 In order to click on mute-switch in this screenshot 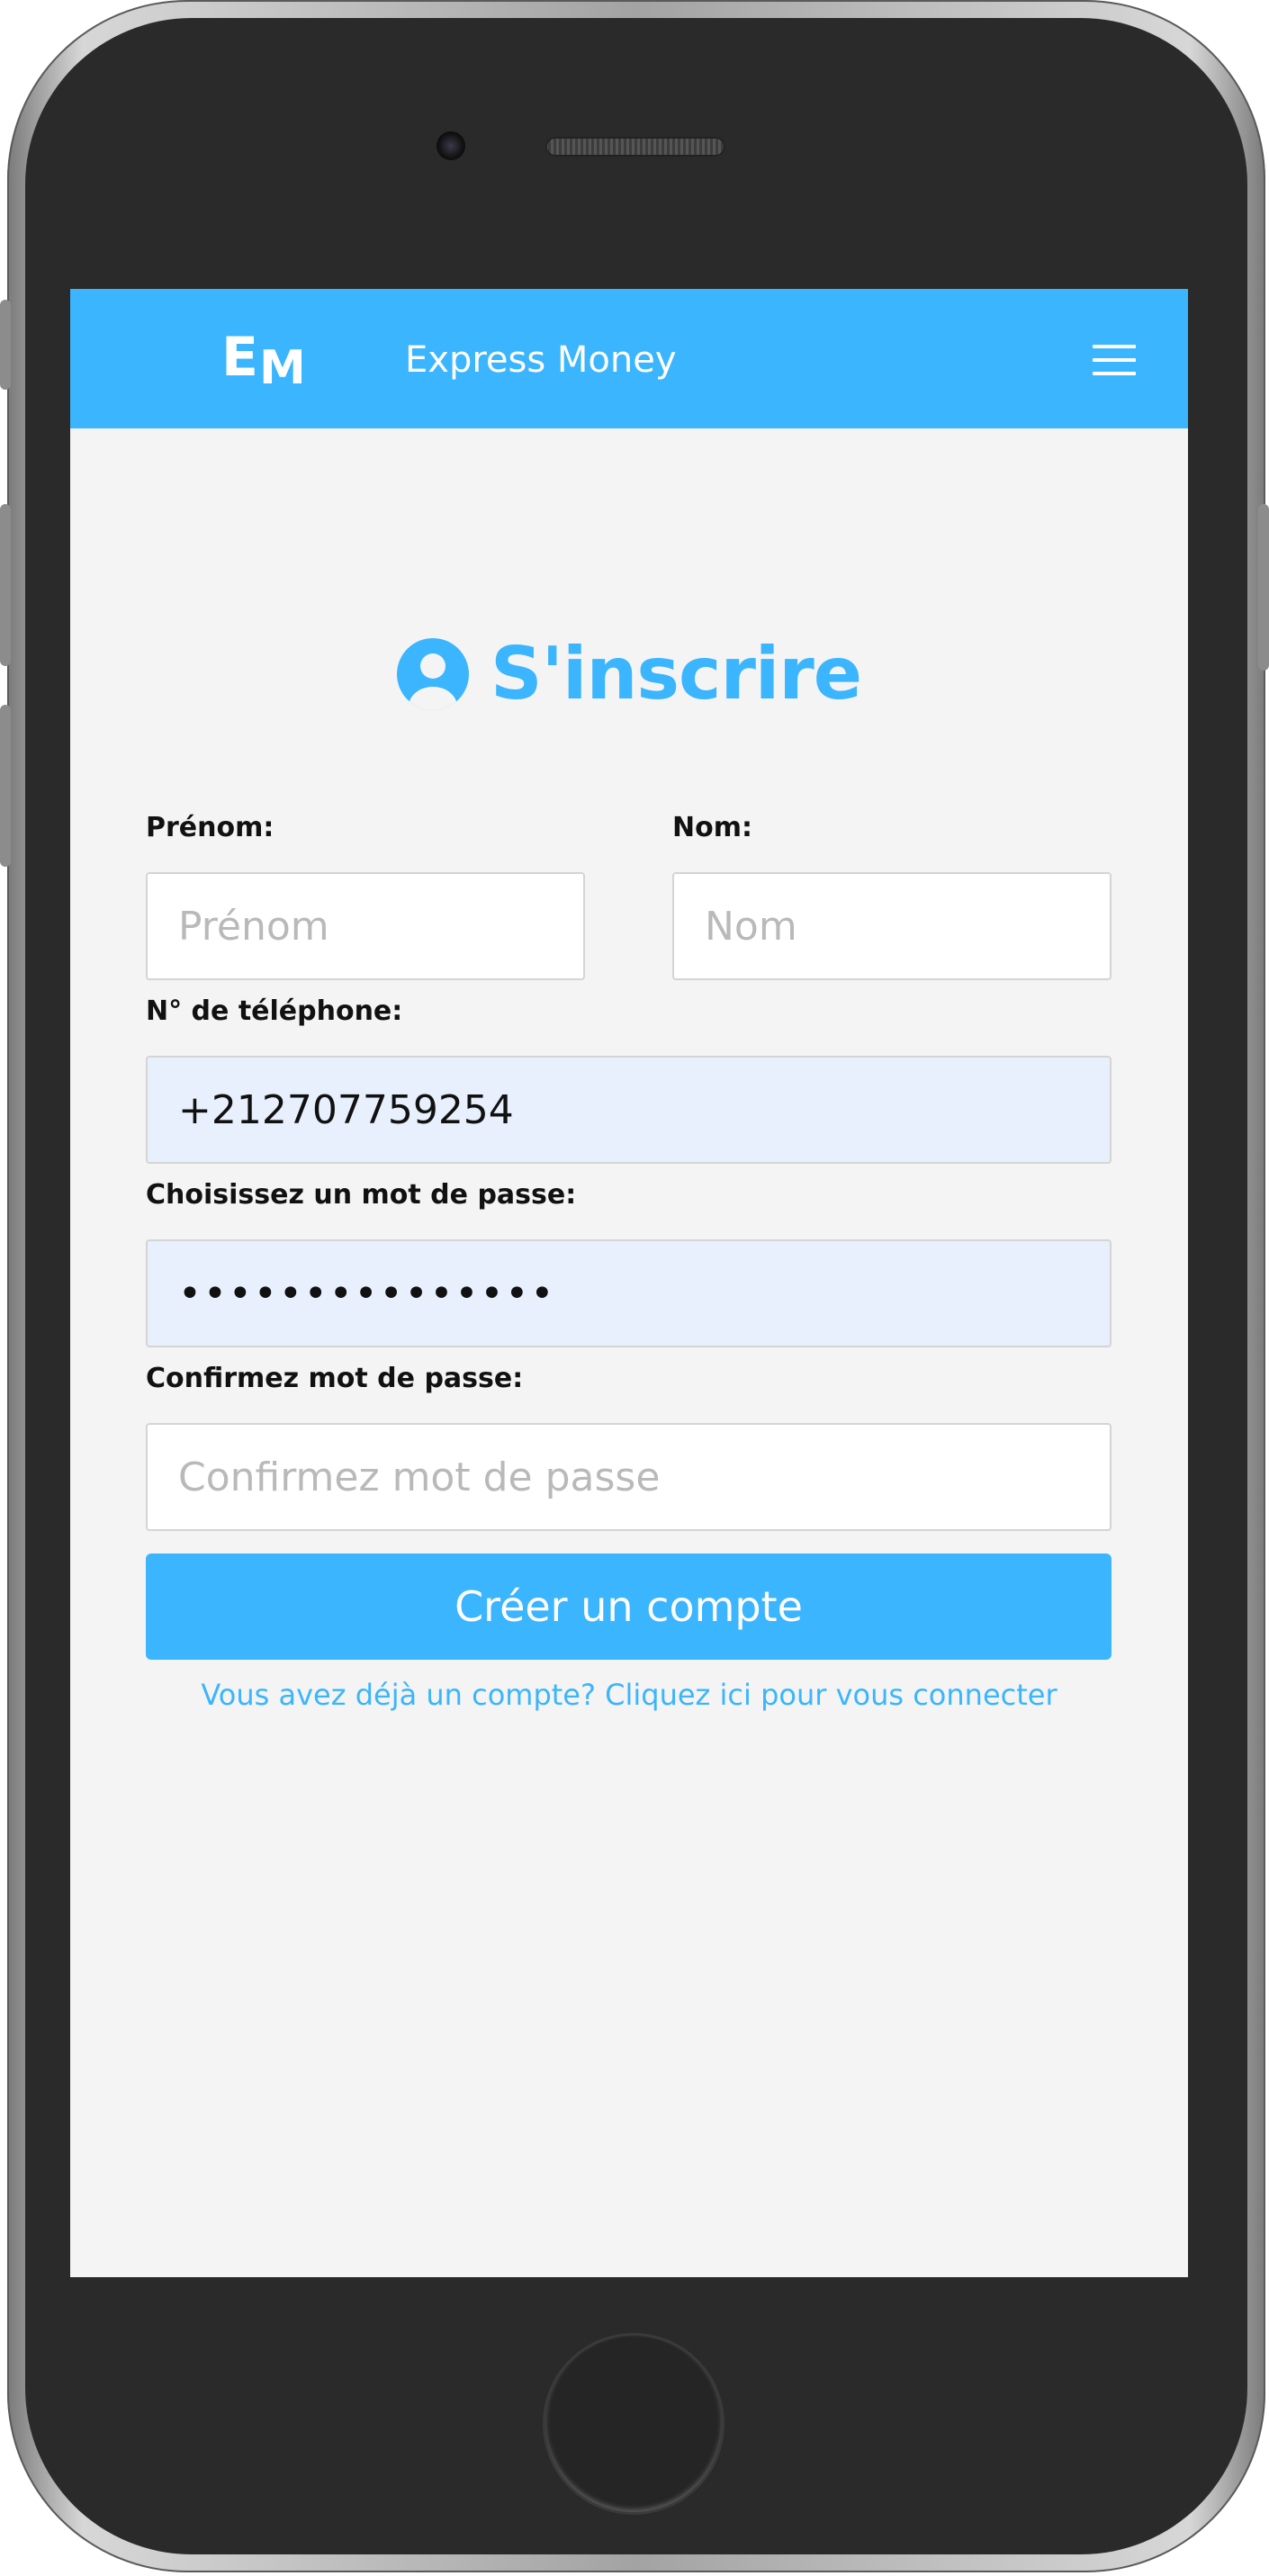, I will do `click(6, 345)`.